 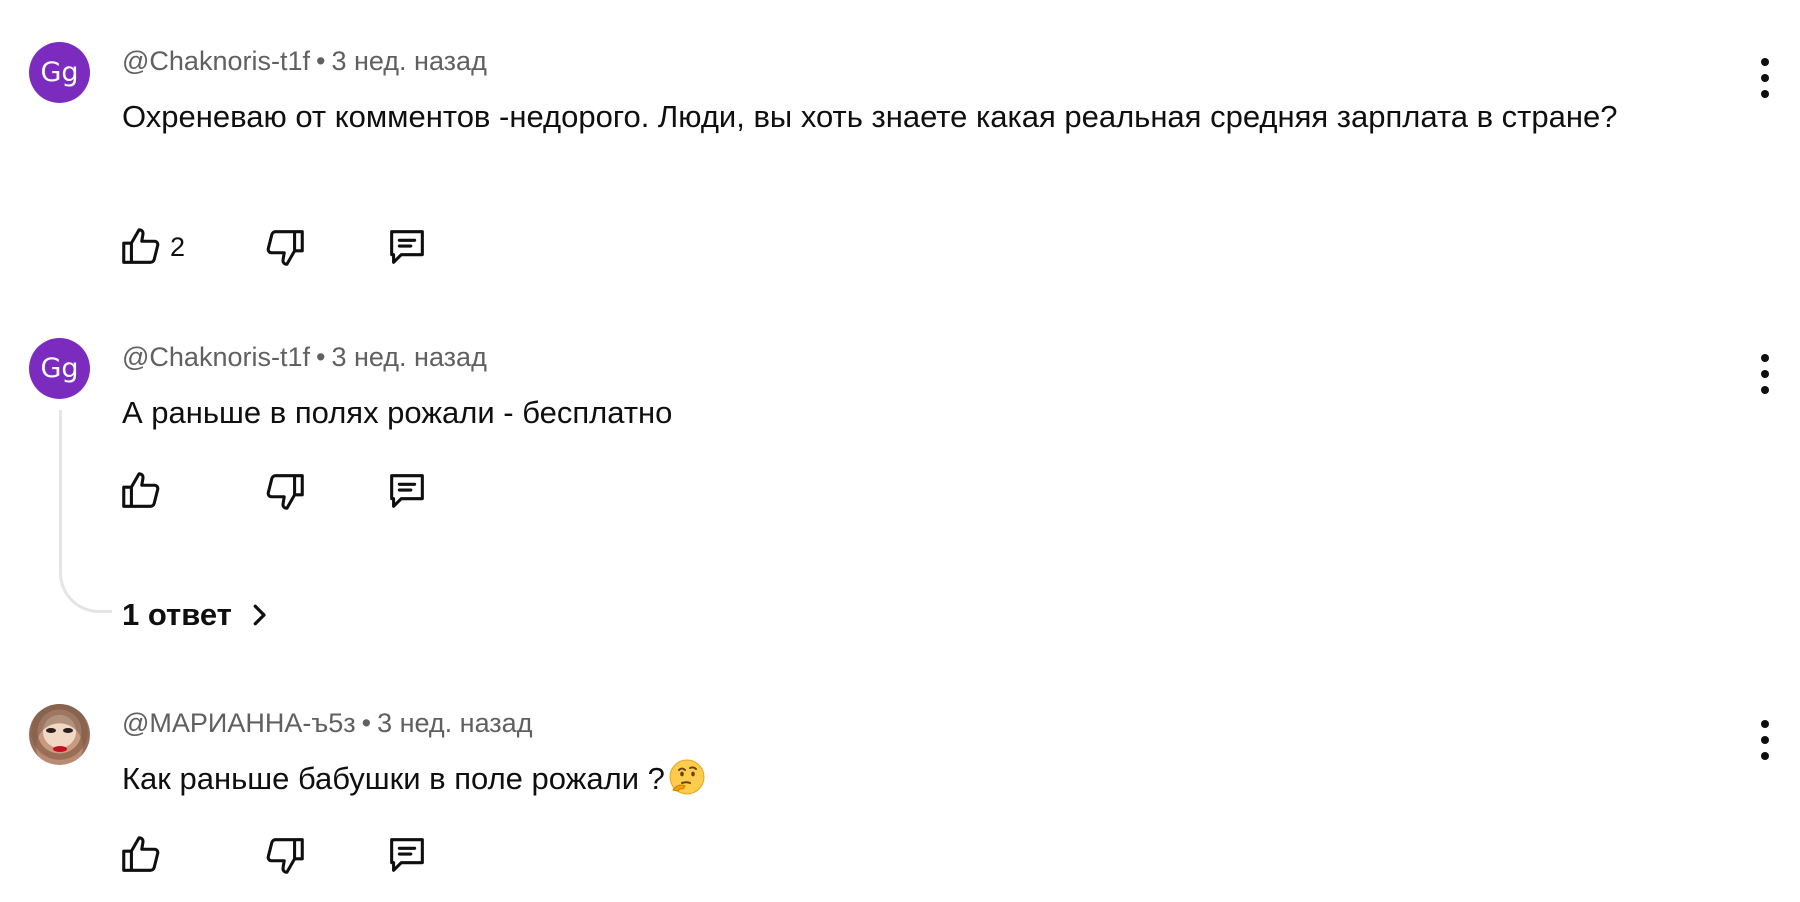 What do you see at coordinates (922, 779) in the screenshot?
I see `comment-text: Как раньше бабушки в поле рожали ?` at bounding box center [922, 779].